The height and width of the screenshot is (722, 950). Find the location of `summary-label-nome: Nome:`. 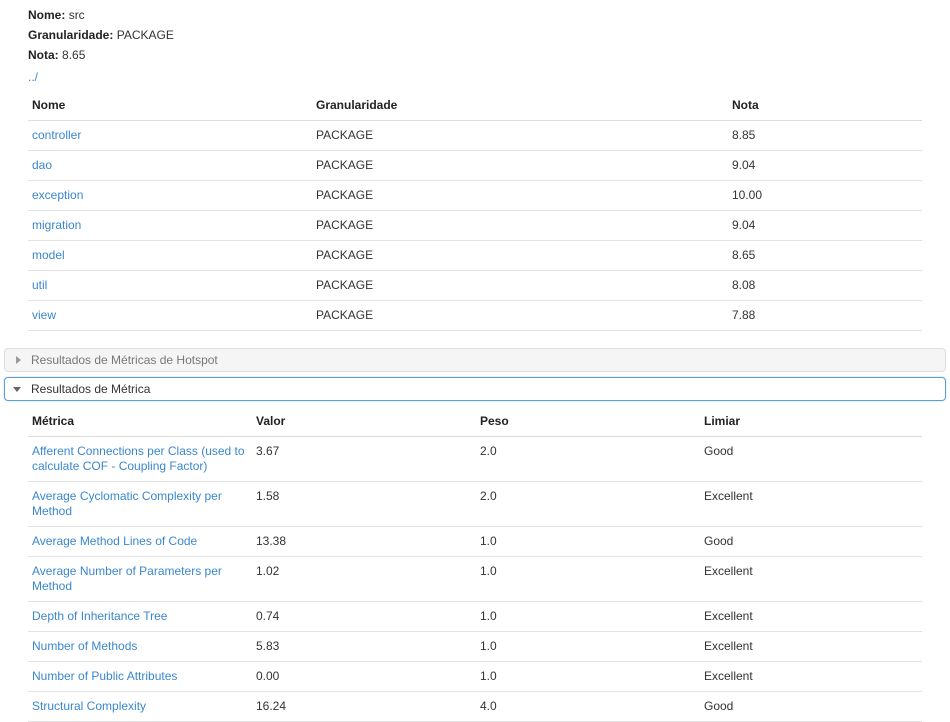

summary-label-nome: Nome: is located at coordinates (47, 15).